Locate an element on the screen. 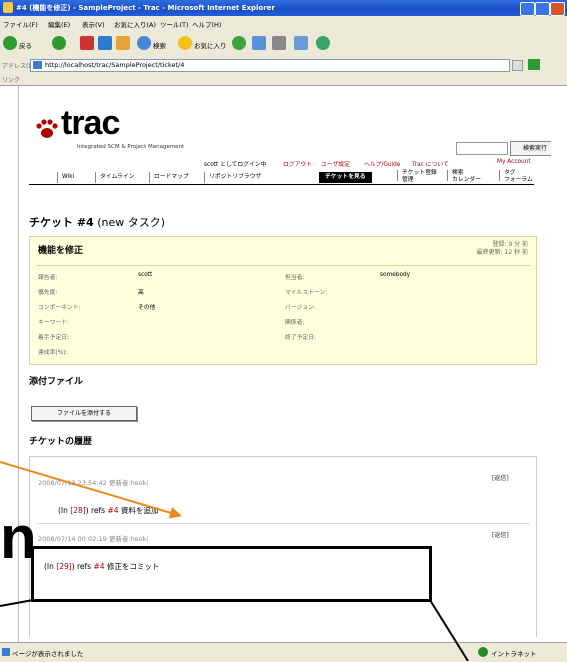 This screenshot has width=567, height=662. arrow-line-right is located at coordinates (449, 630).